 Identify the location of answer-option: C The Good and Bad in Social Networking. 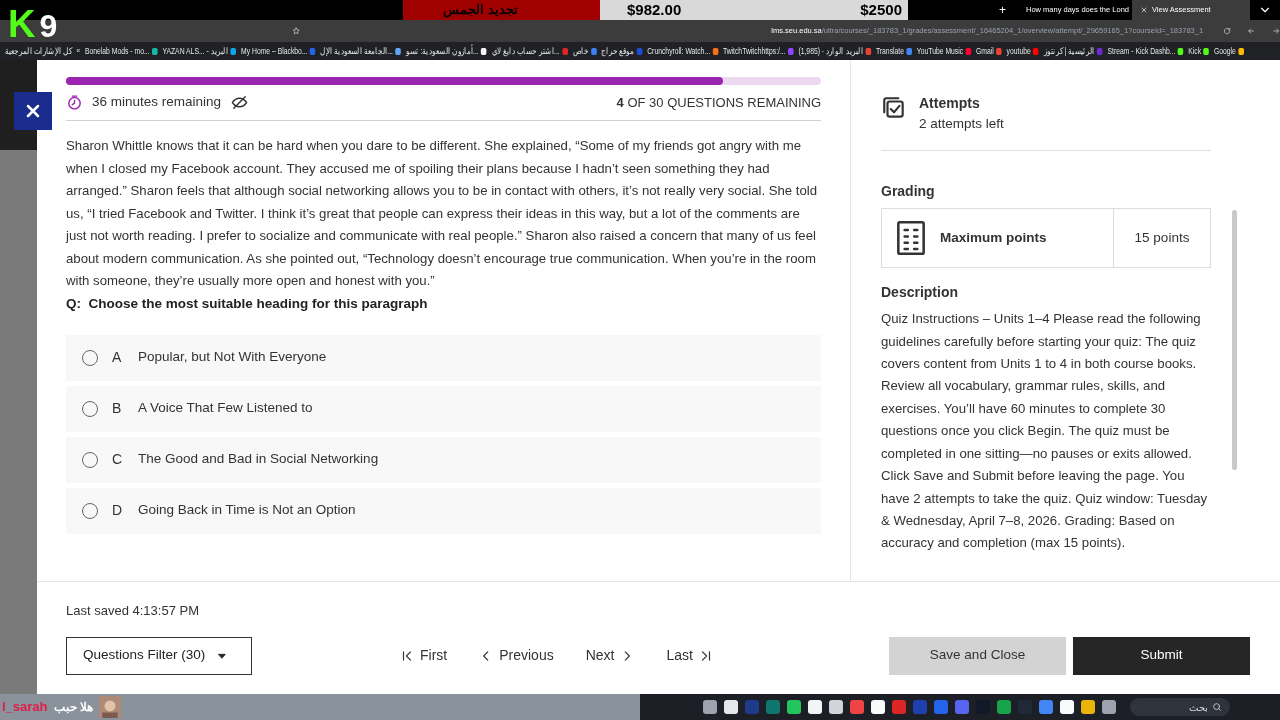
(443, 459).